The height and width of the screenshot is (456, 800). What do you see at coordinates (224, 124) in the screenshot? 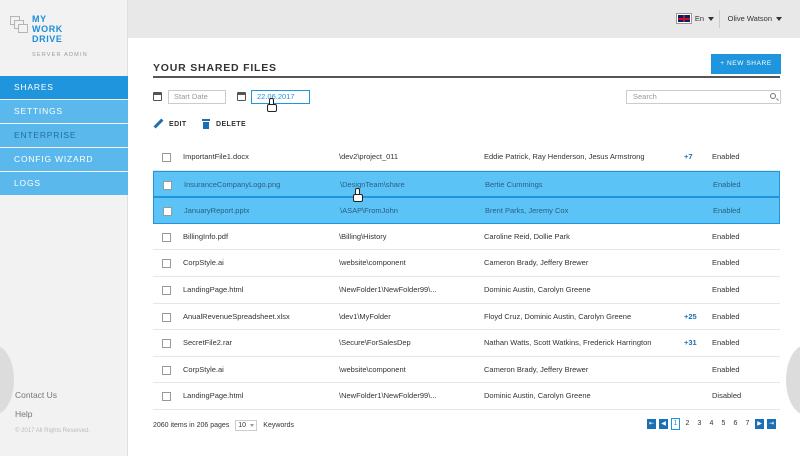
I see `delete-button: DELETE` at bounding box center [224, 124].